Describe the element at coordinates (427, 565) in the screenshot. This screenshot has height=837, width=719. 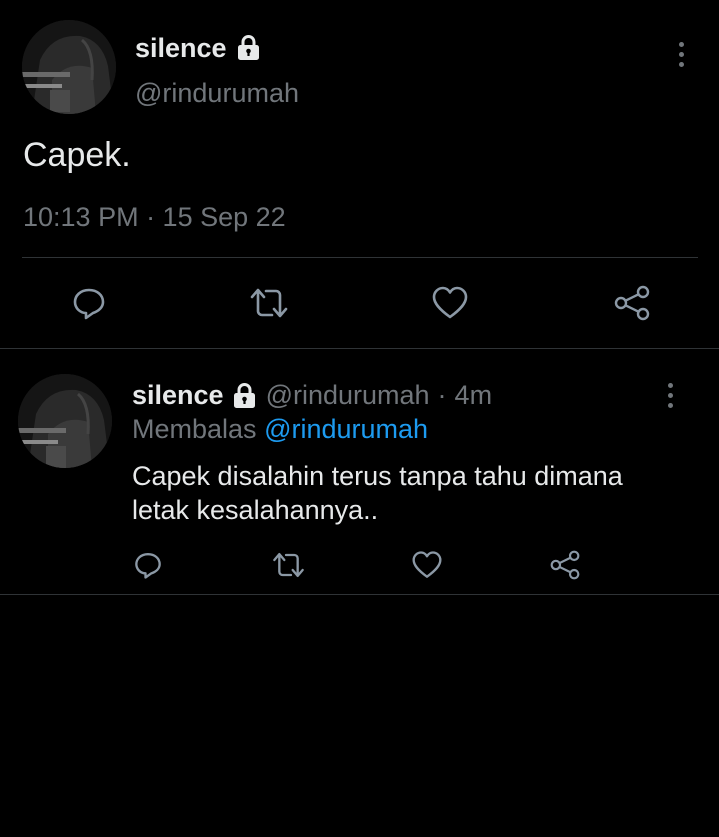
I see `reply-like-icon` at that location.